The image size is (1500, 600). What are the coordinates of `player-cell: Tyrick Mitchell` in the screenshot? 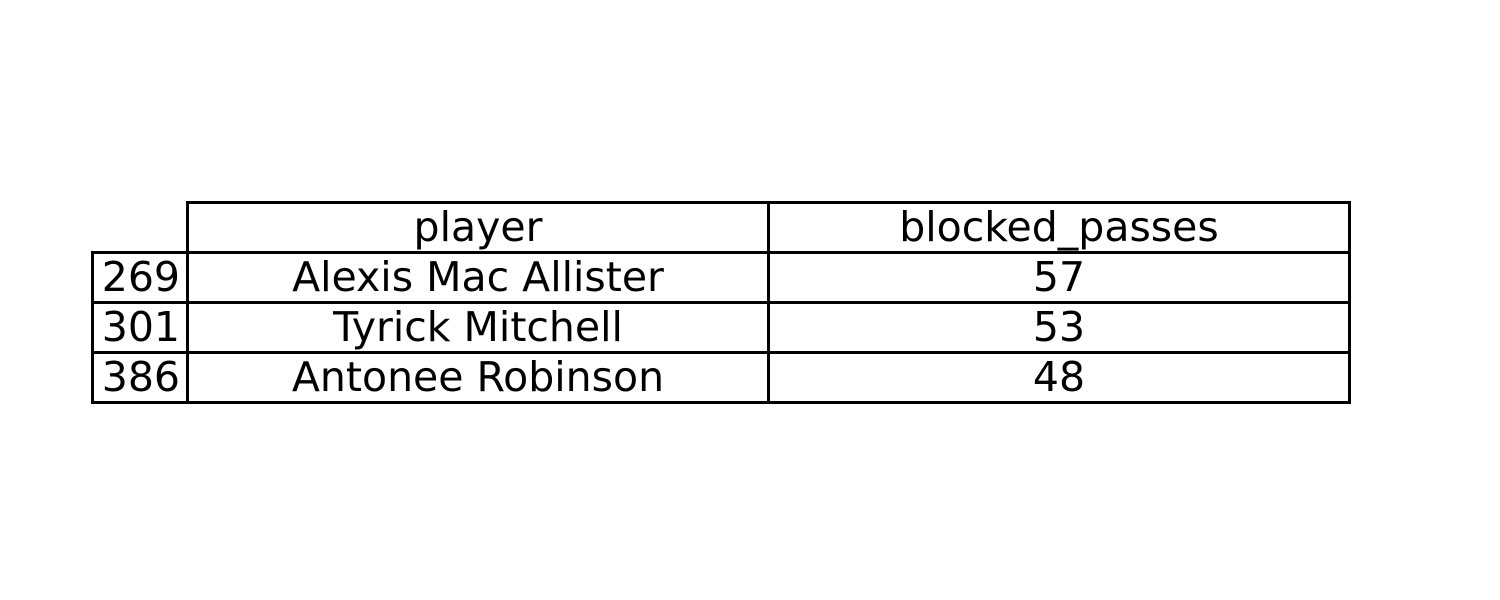 It's located at (478, 327).